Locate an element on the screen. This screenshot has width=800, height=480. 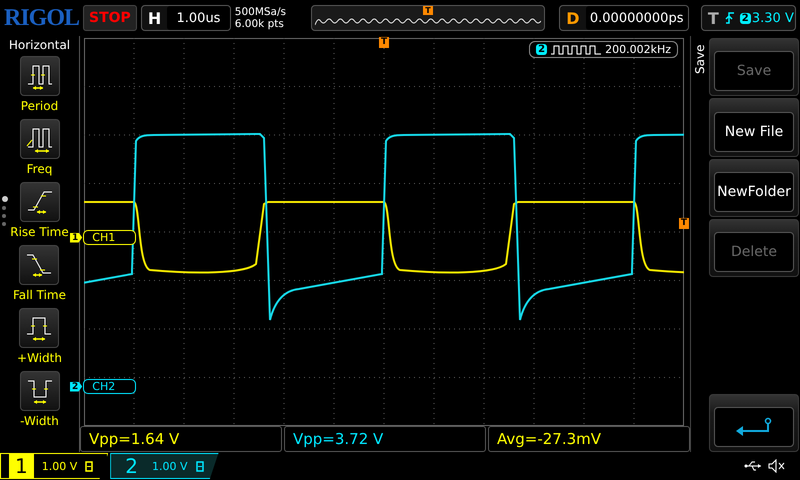
timebase-box: H 1.00us is located at coordinates (185, 18).